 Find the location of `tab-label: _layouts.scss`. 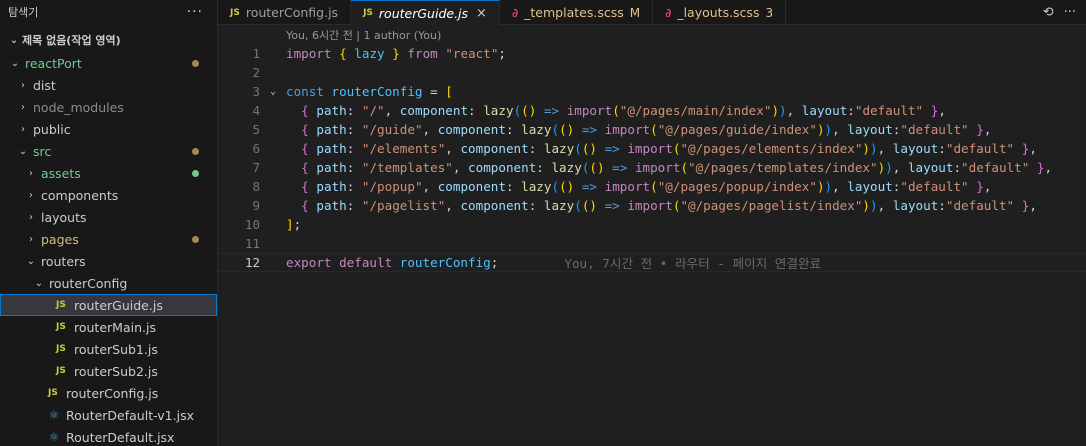

tab-label: _layouts.scss is located at coordinates (718, 12).